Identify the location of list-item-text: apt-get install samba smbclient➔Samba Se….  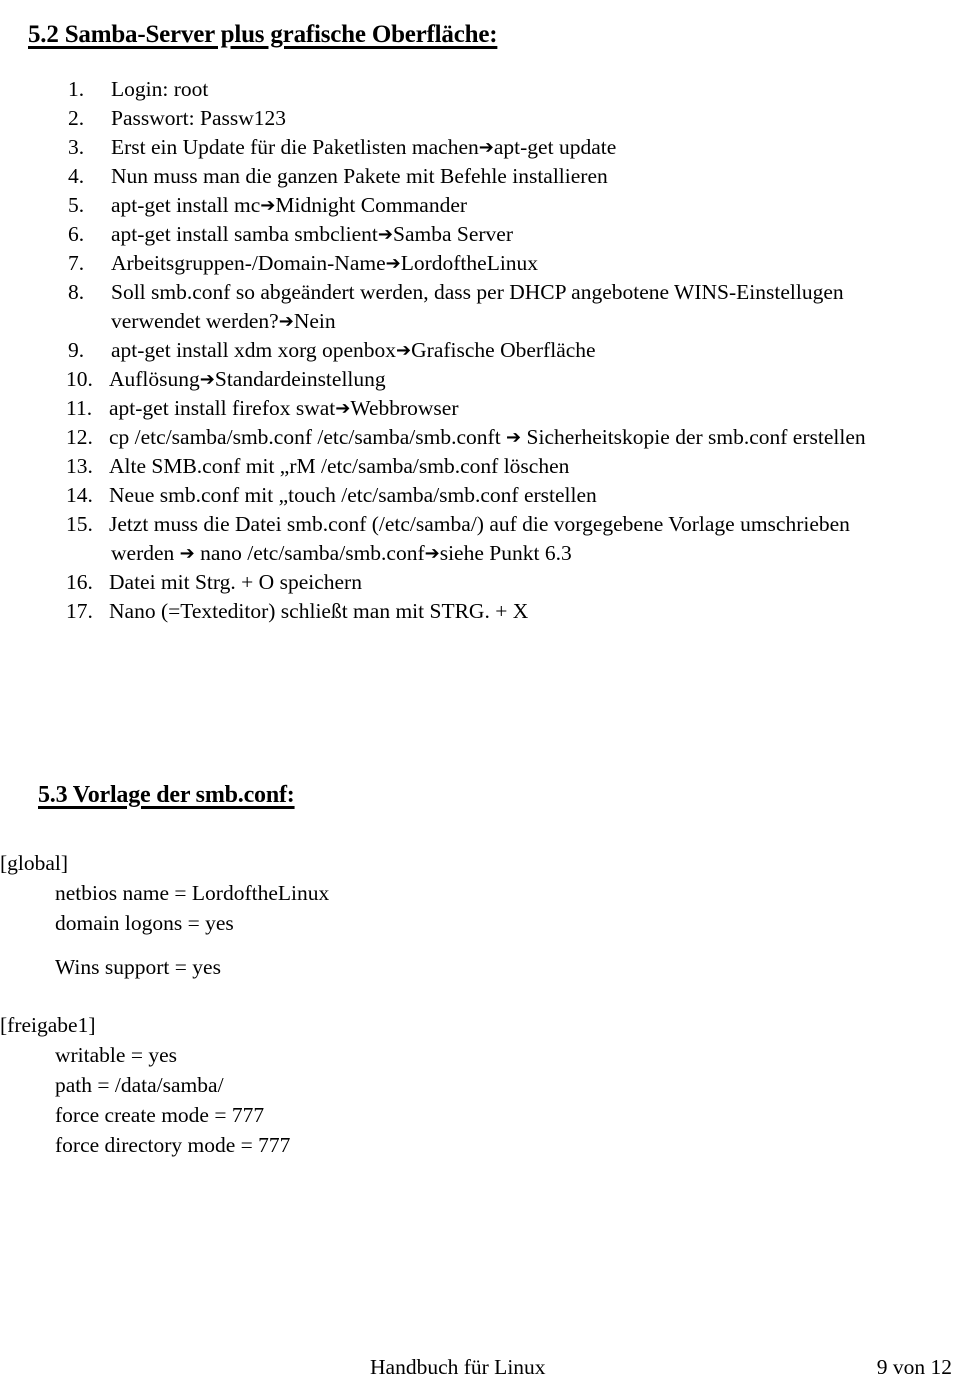
(312, 234).